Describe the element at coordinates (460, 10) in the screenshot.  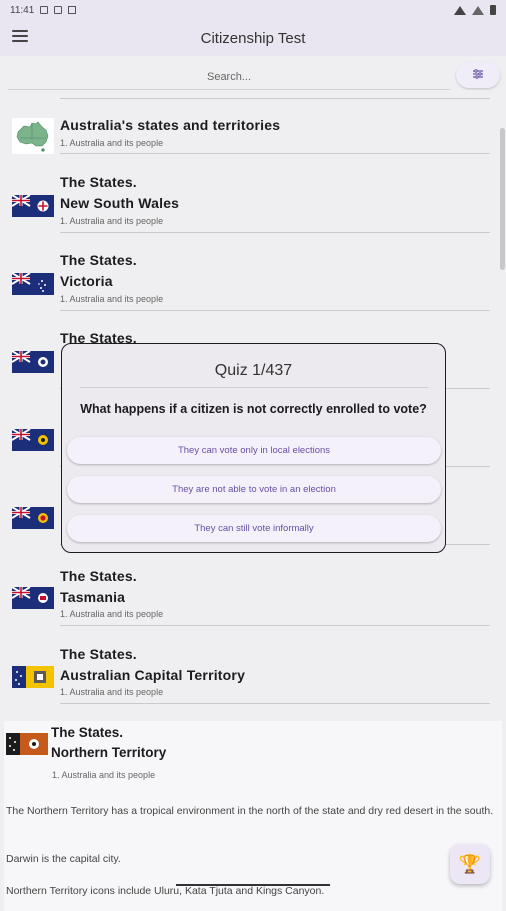
I see `wifi-icon` at that location.